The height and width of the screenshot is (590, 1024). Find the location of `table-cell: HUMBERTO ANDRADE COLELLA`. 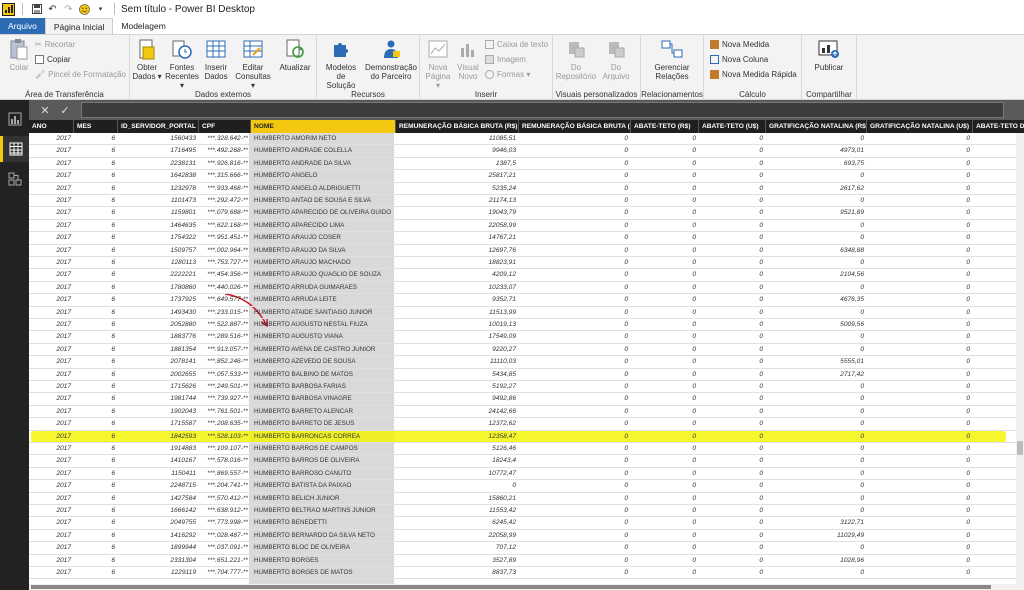

table-cell: HUMBERTO ANDRADE COLELLA is located at coordinates (323, 151).